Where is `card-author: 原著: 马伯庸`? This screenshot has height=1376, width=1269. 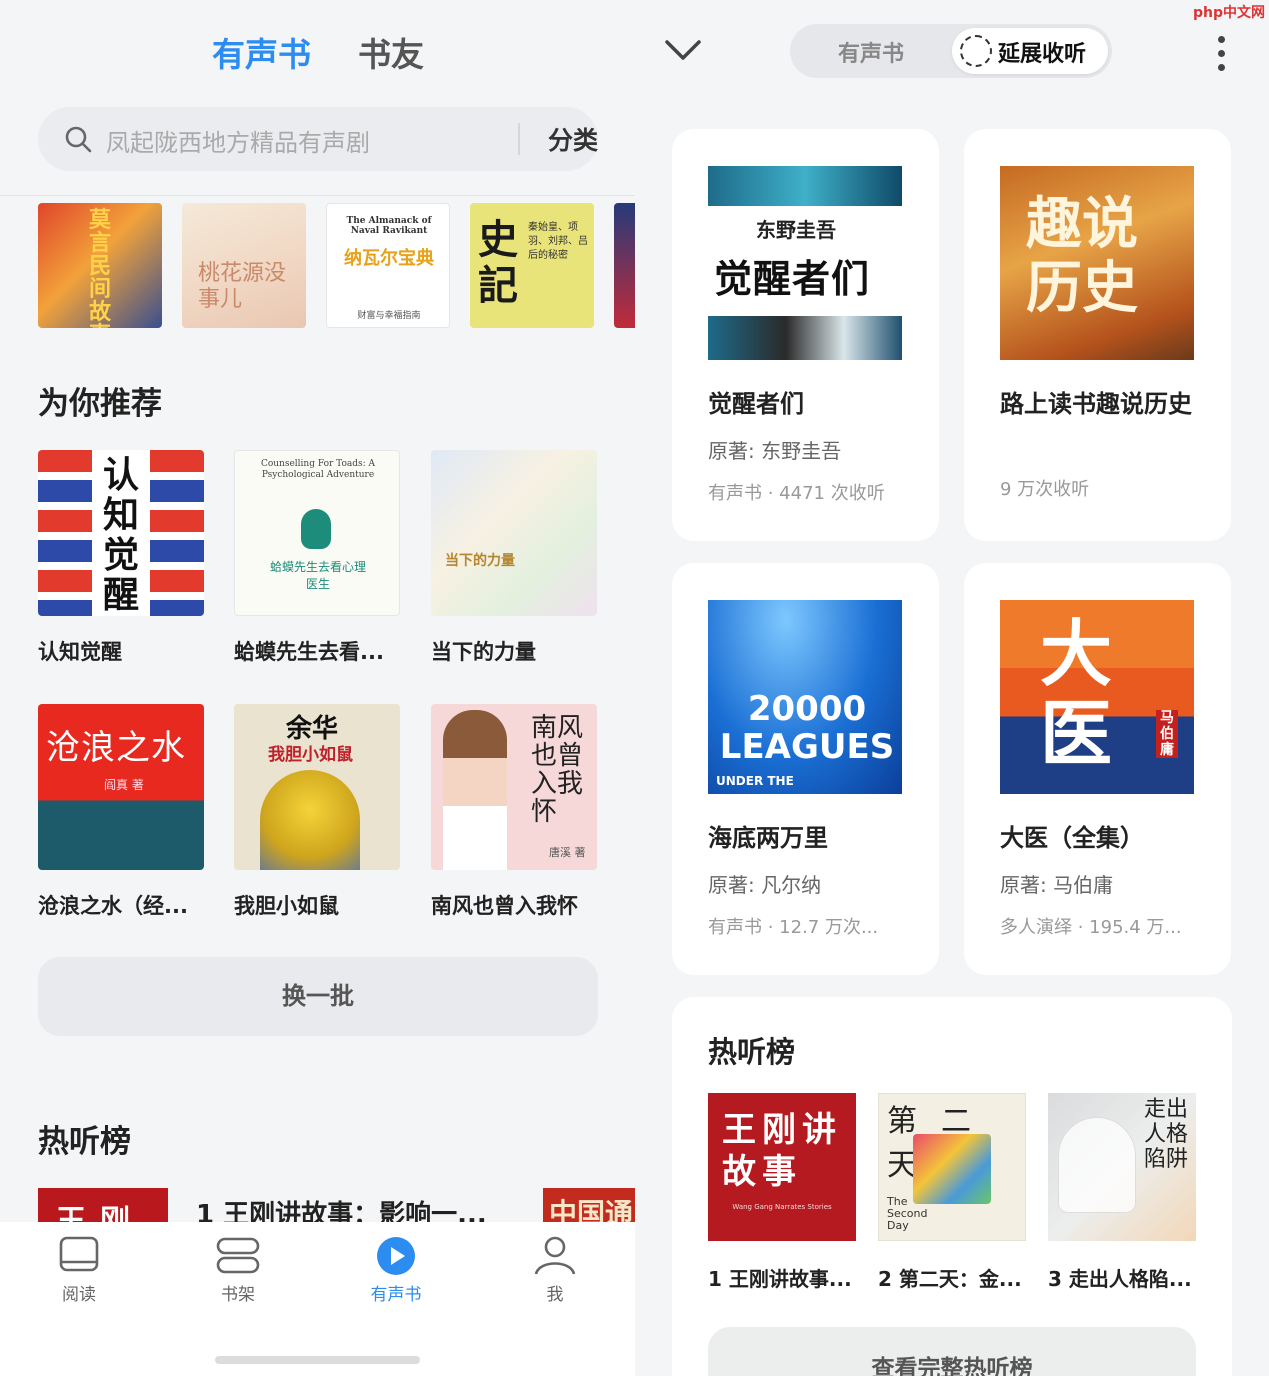
card-author: 原著: 马伯庸 is located at coordinates (1057, 885).